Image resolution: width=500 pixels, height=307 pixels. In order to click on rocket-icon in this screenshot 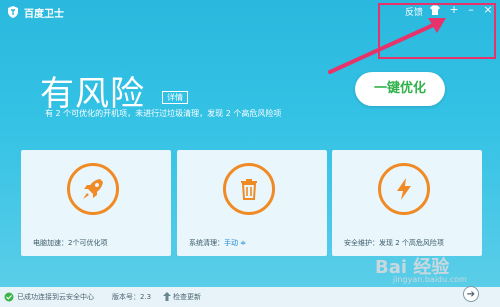, I will do `click(93, 189)`.